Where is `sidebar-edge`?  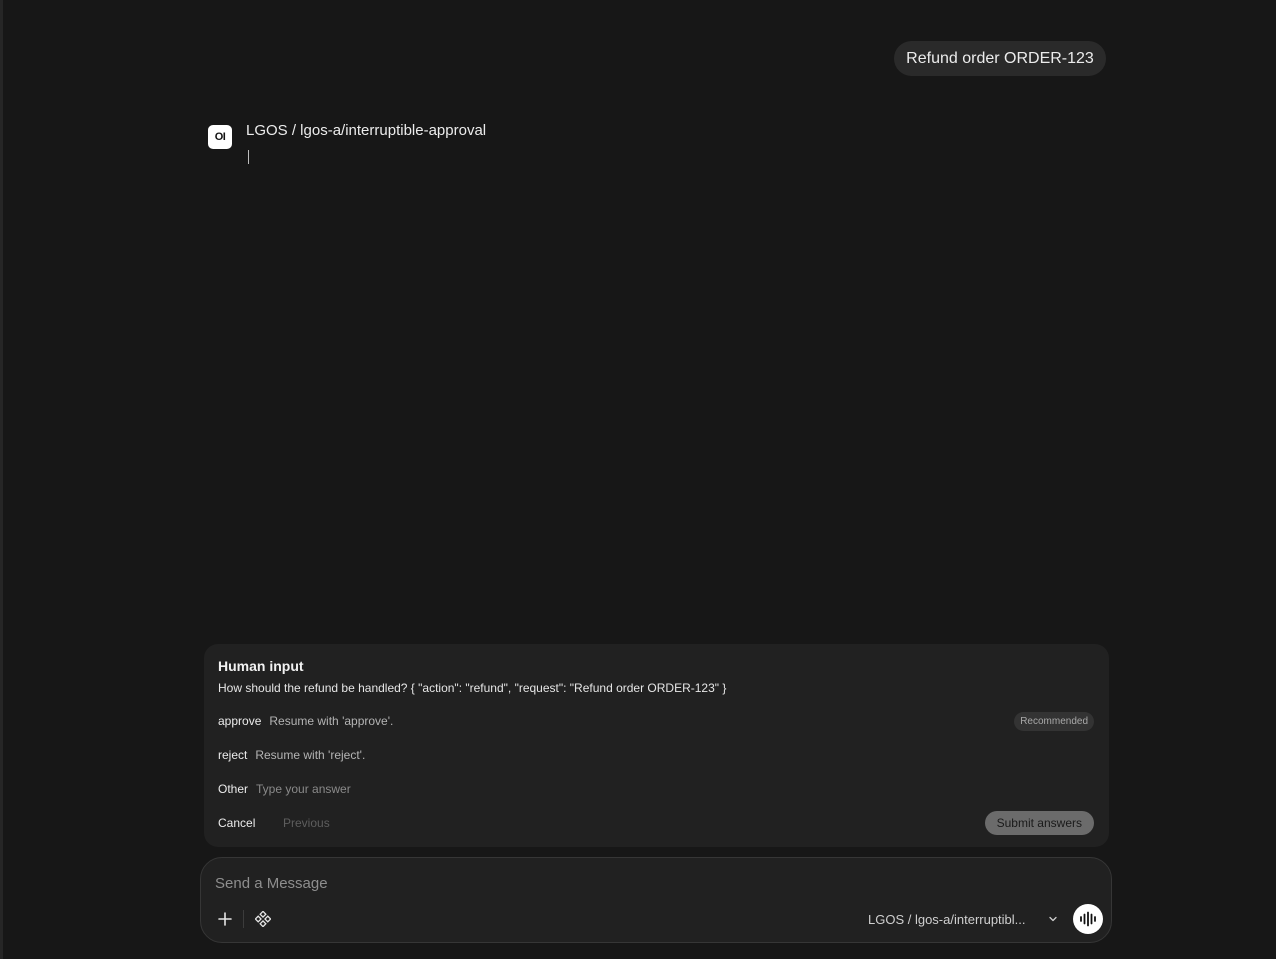 sidebar-edge is located at coordinates (1, 479).